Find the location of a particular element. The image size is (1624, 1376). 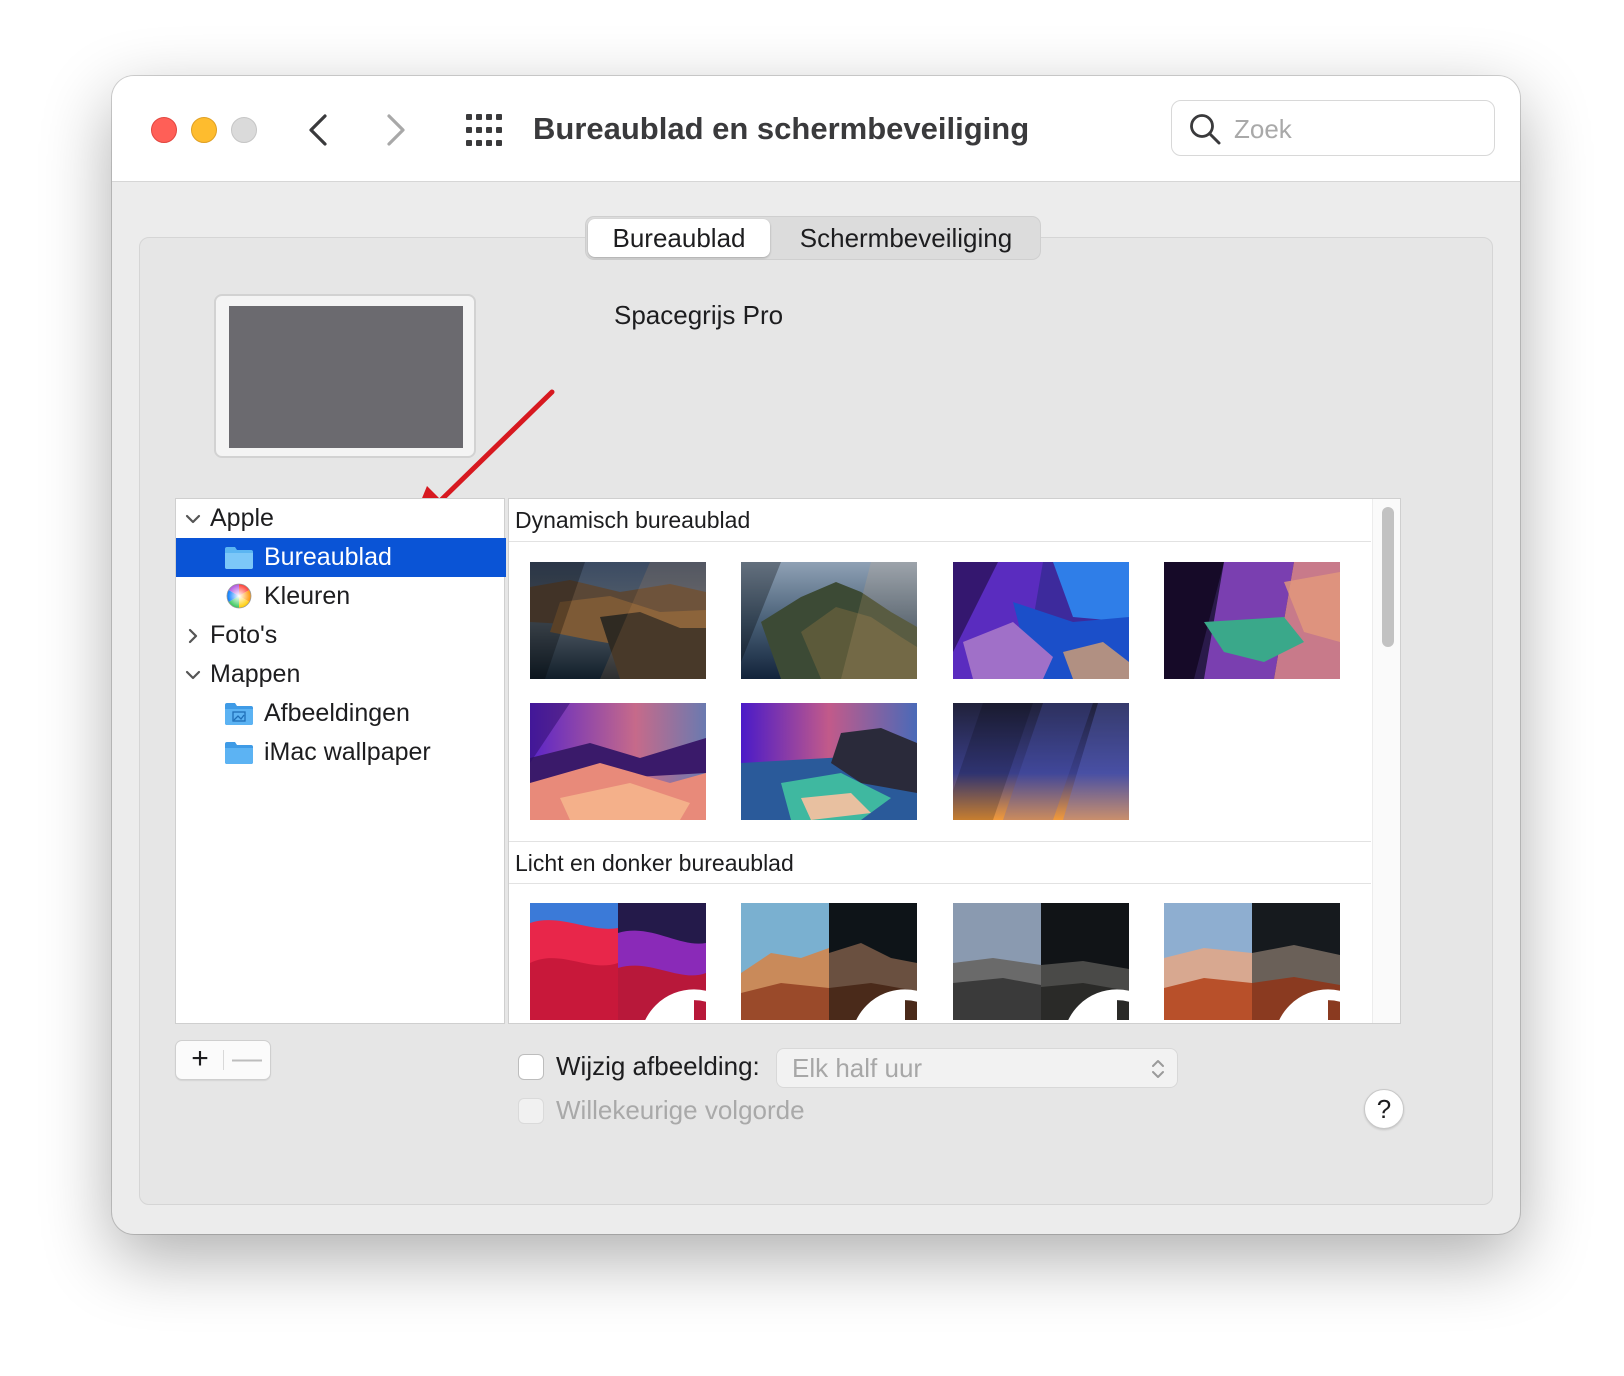

island-beach-thumbnail is located at coordinates (829, 761).